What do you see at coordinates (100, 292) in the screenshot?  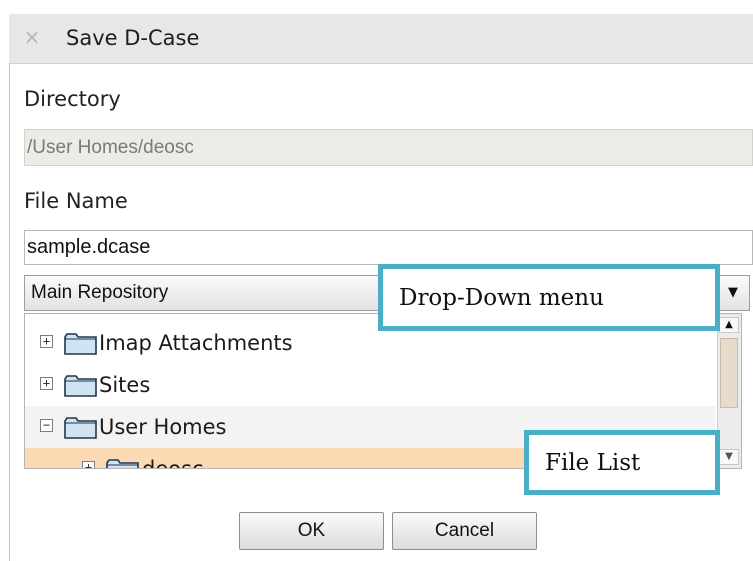 I see `repository-selected-value: Main Repository` at bounding box center [100, 292].